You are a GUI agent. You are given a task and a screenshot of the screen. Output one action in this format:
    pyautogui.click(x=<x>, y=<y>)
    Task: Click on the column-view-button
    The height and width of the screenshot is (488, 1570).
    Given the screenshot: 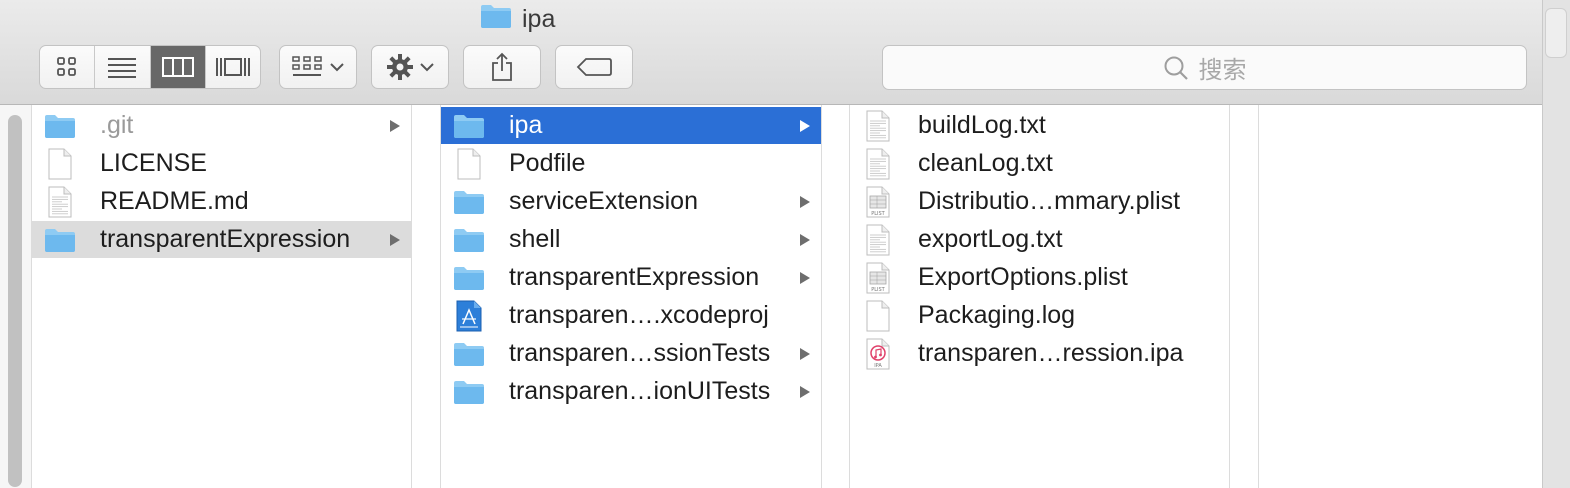 What is the action you would take?
    pyautogui.click(x=178, y=67)
    